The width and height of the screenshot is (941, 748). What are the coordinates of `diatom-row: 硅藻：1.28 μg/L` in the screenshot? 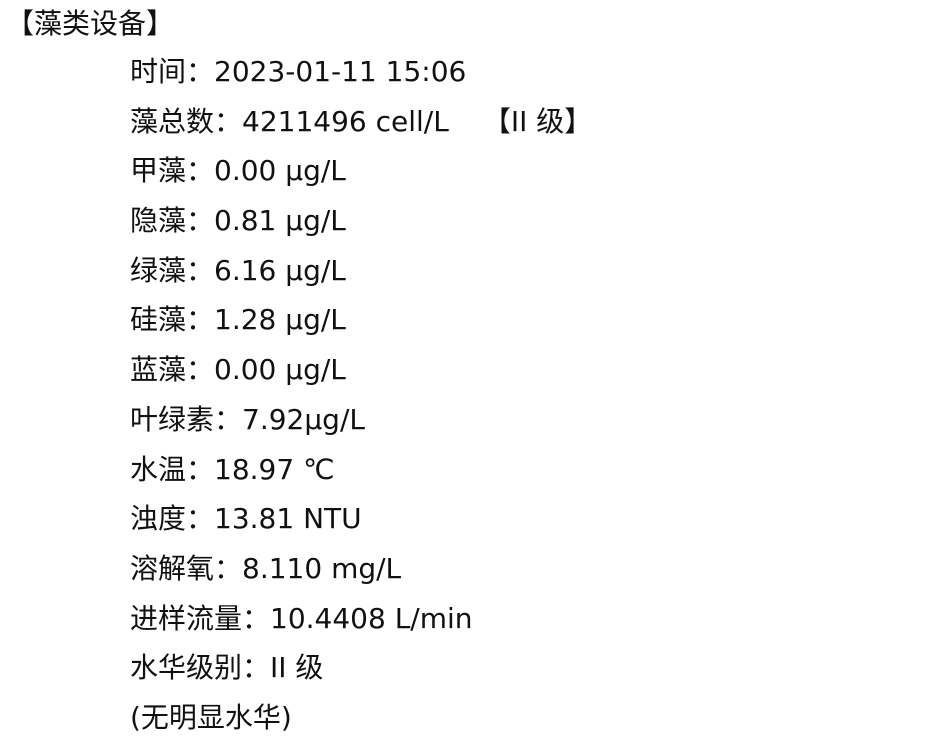 It's located at (530, 325).